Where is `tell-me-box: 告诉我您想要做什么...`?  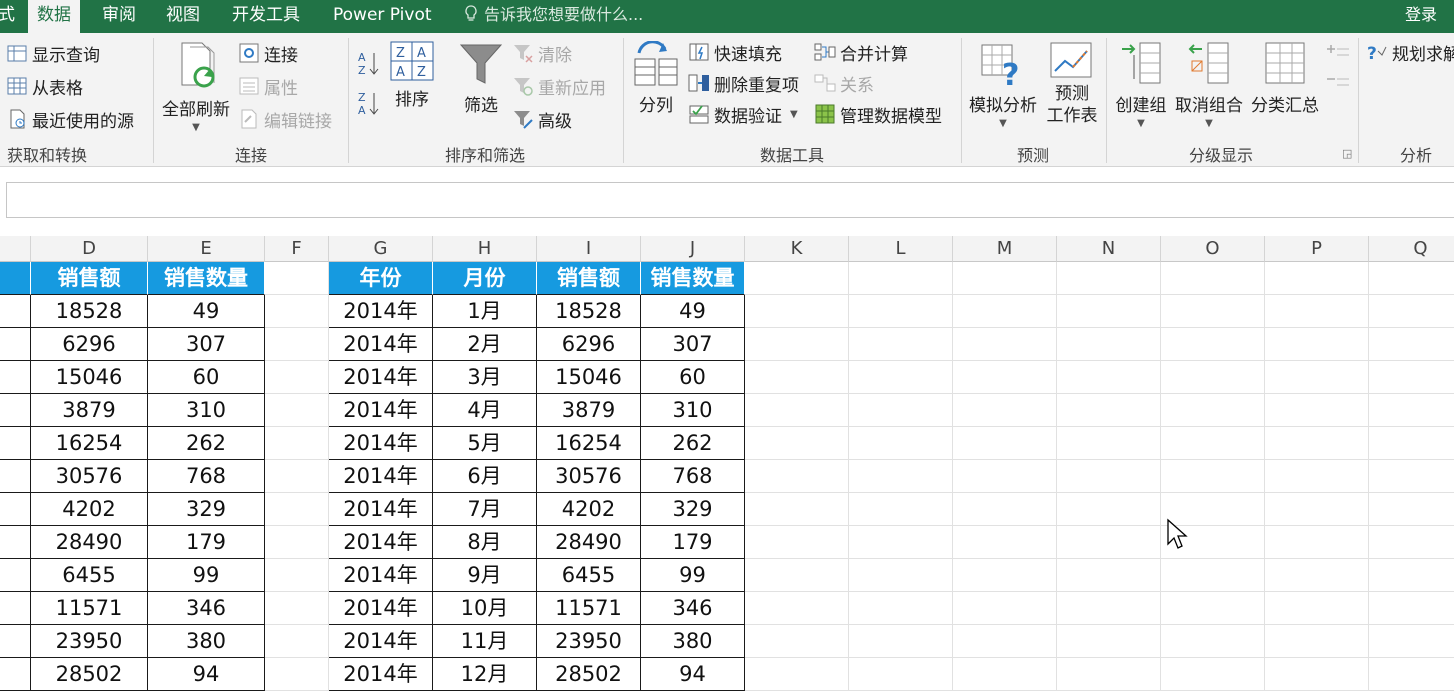 tell-me-box: 告诉我您想要做什么... is located at coordinates (553, 16).